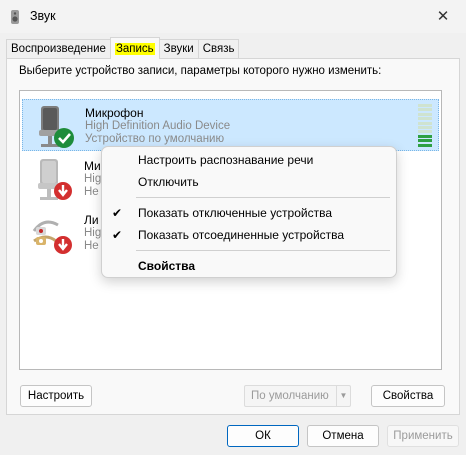 The width and height of the screenshot is (466, 455). Describe the element at coordinates (158, 126) in the screenshot. I see `device-description: High Definition Audio Device` at that location.